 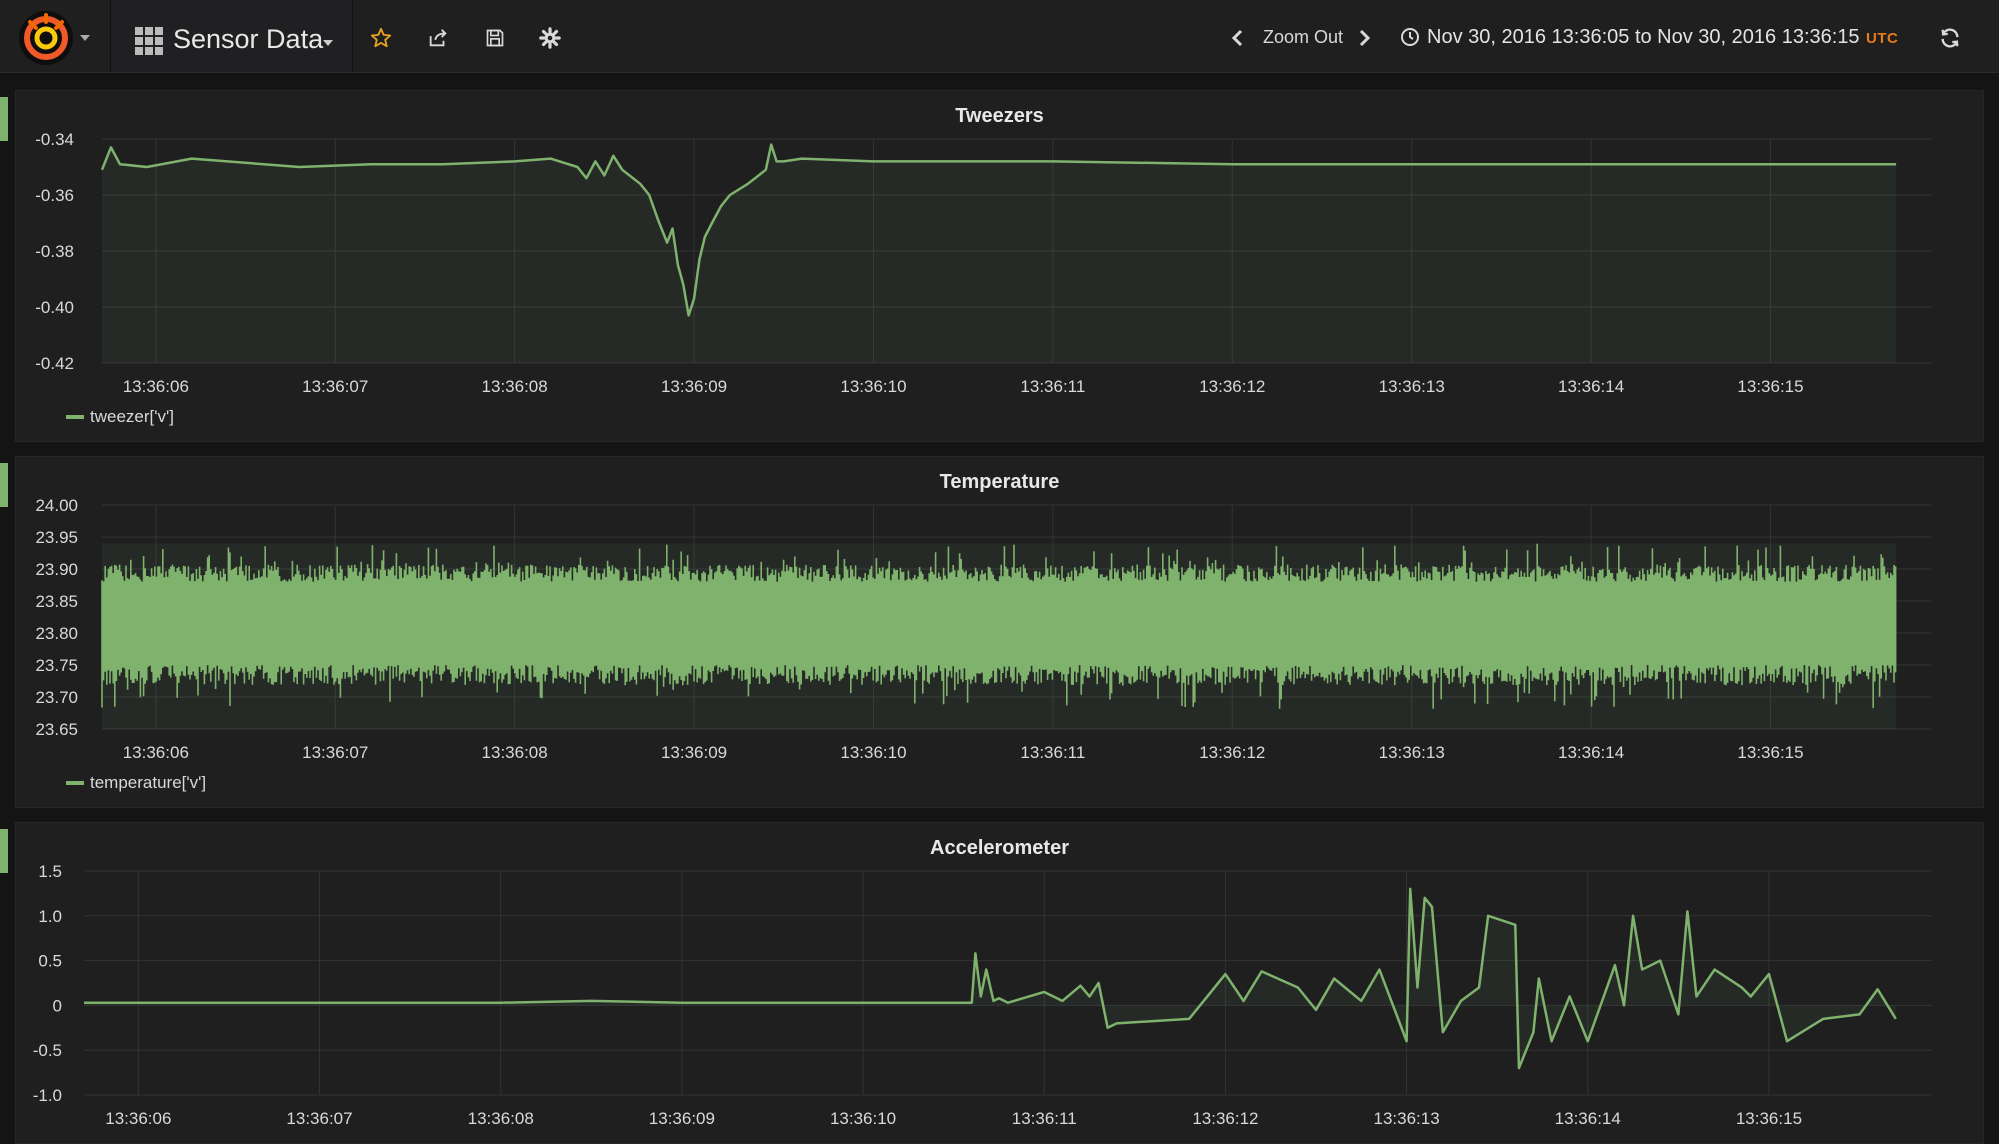 What do you see at coordinates (1303, 37) in the screenshot?
I see `zoom-out-button: Zoom Out` at bounding box center [1303, 37].